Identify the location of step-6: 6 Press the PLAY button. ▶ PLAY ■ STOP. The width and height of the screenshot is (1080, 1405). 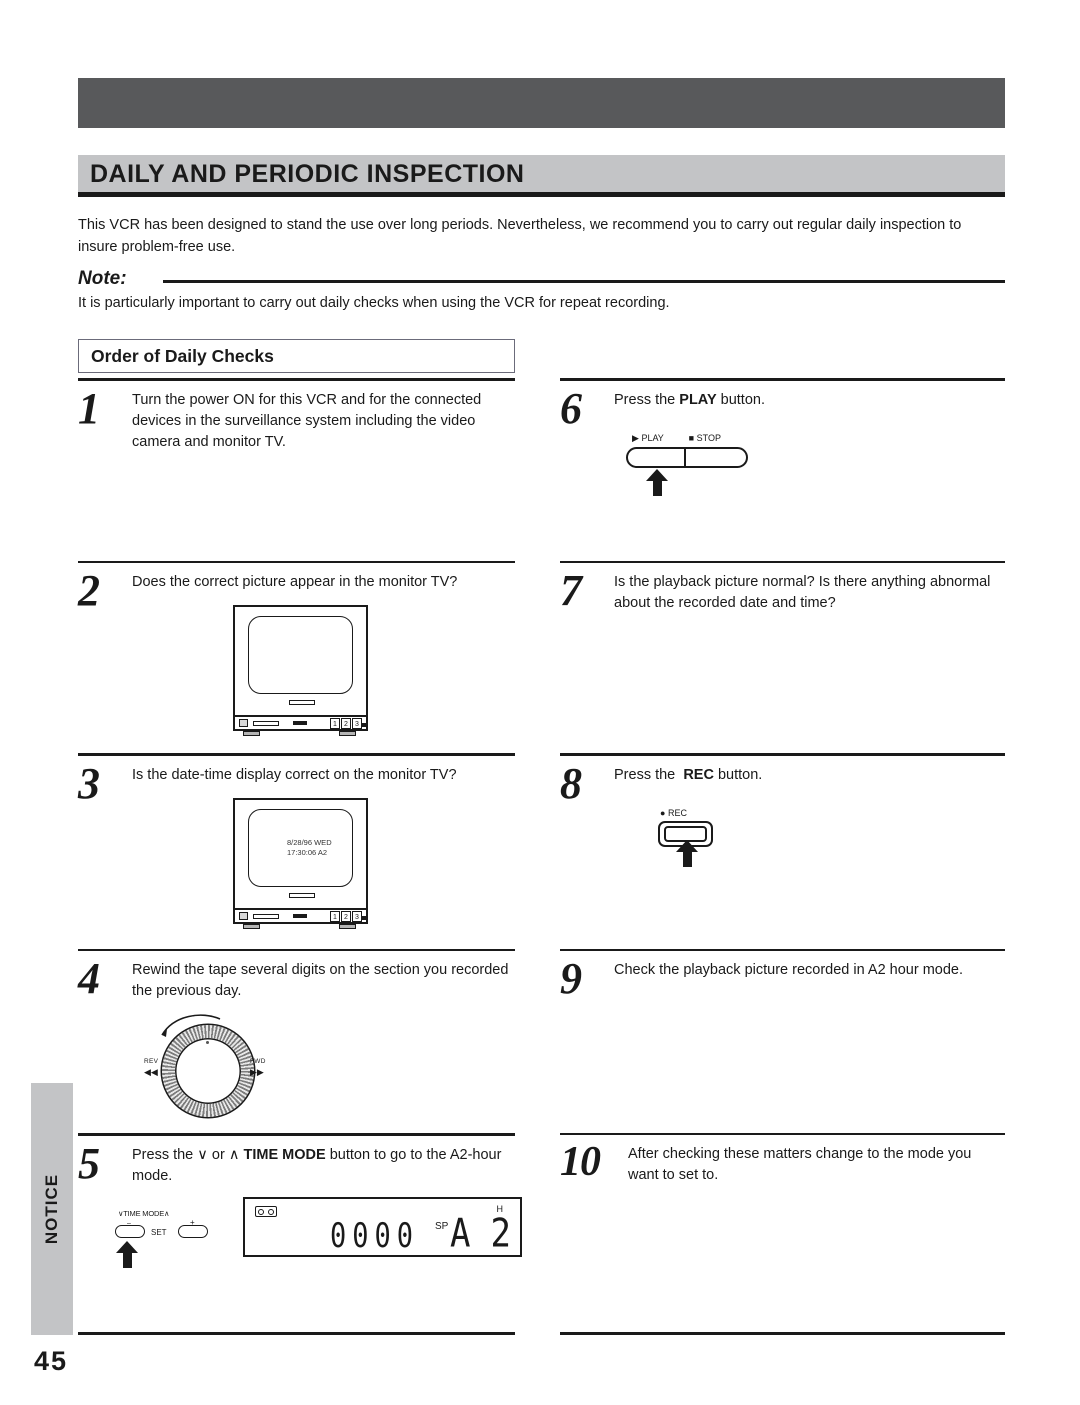
(782, 469).